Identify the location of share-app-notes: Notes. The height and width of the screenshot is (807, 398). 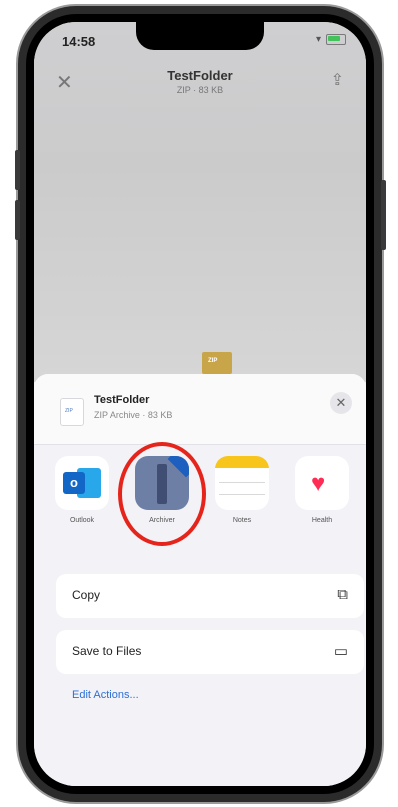
(242, 490).